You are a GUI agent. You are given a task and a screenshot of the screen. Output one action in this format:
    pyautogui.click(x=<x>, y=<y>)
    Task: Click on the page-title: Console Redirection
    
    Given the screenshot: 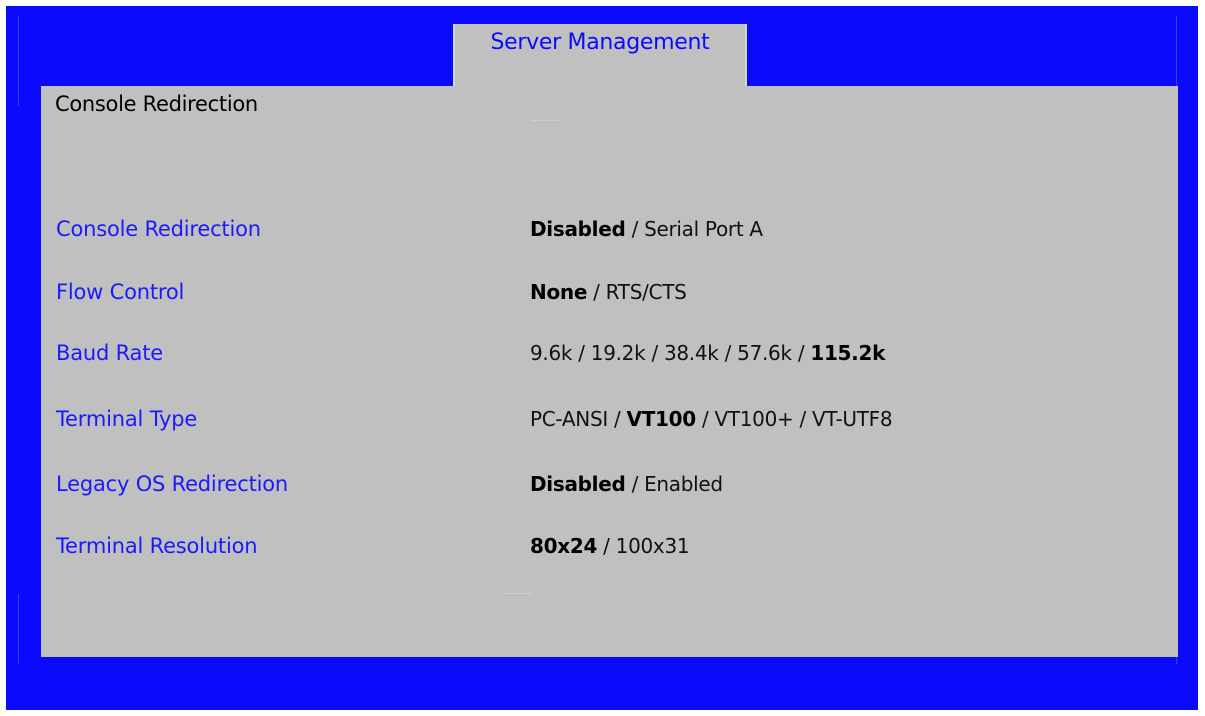 What is the action you would take?
    pyautogui.click(x=156, y=104)
    